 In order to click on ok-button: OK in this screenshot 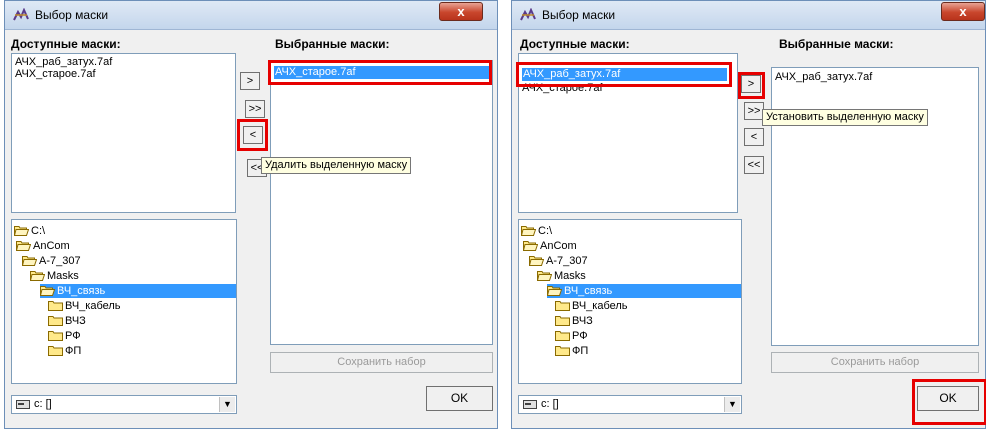, I will do `click(459, 398)`.